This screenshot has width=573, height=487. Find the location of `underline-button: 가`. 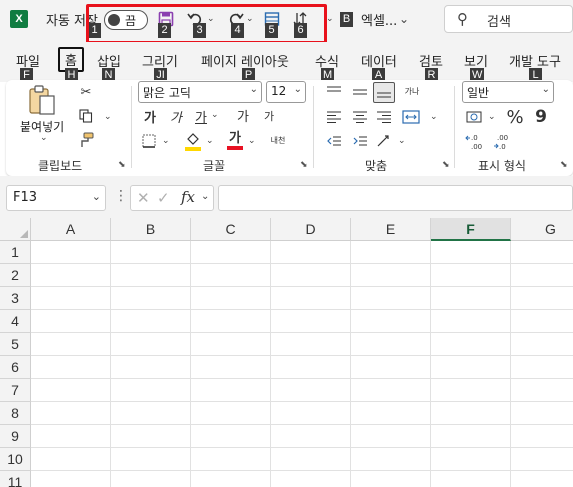

underline-button: 가 is located at coordinates (201, 116).